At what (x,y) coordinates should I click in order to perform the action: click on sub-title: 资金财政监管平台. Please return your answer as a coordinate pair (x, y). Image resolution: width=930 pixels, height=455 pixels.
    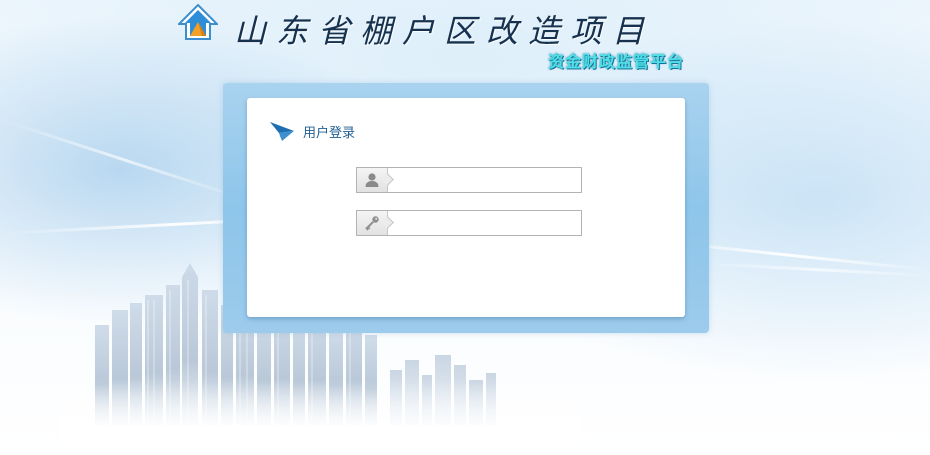
    Looking at the image, I should click on (616, 61).